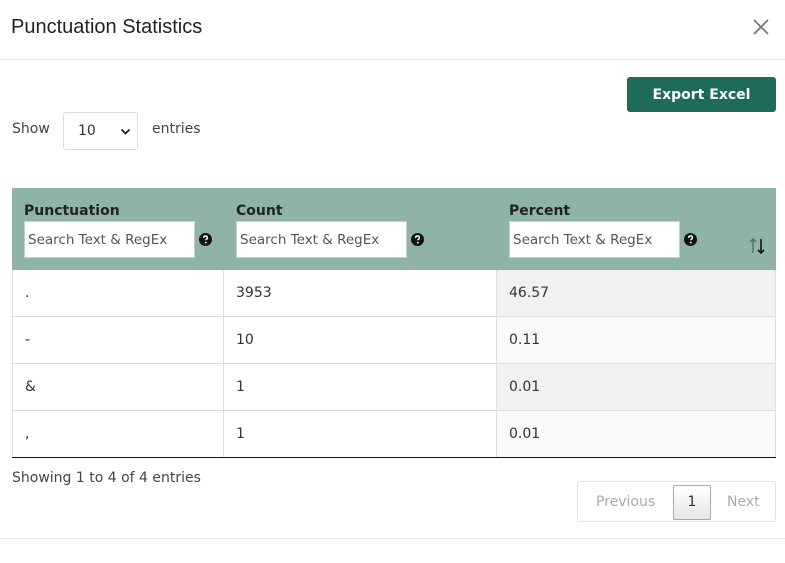 The width and height of the screenshot is (785, 563). I want to click on close-icon, so click(761, 27).